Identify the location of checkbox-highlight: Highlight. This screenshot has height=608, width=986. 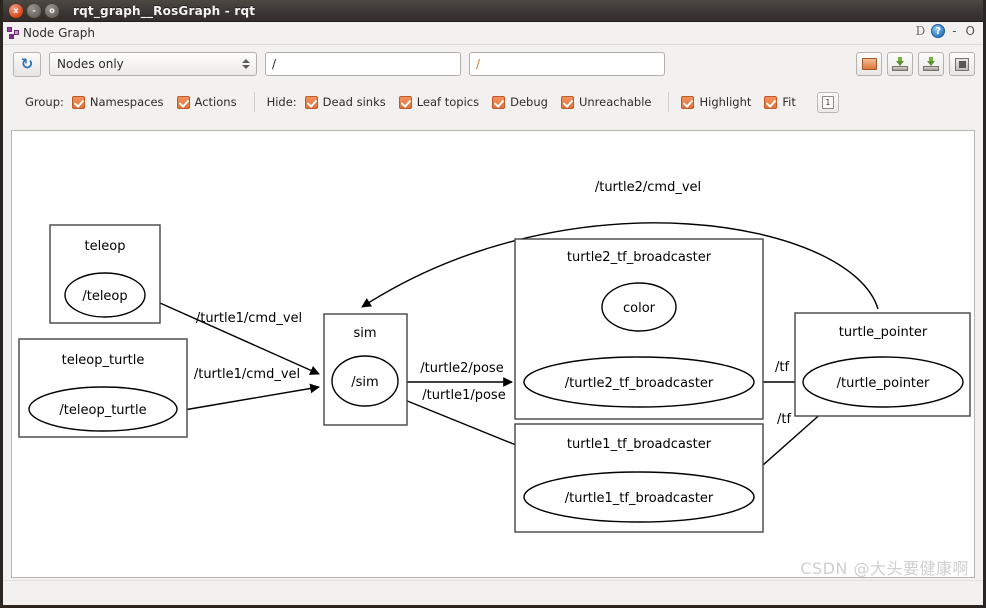
(716, 102).